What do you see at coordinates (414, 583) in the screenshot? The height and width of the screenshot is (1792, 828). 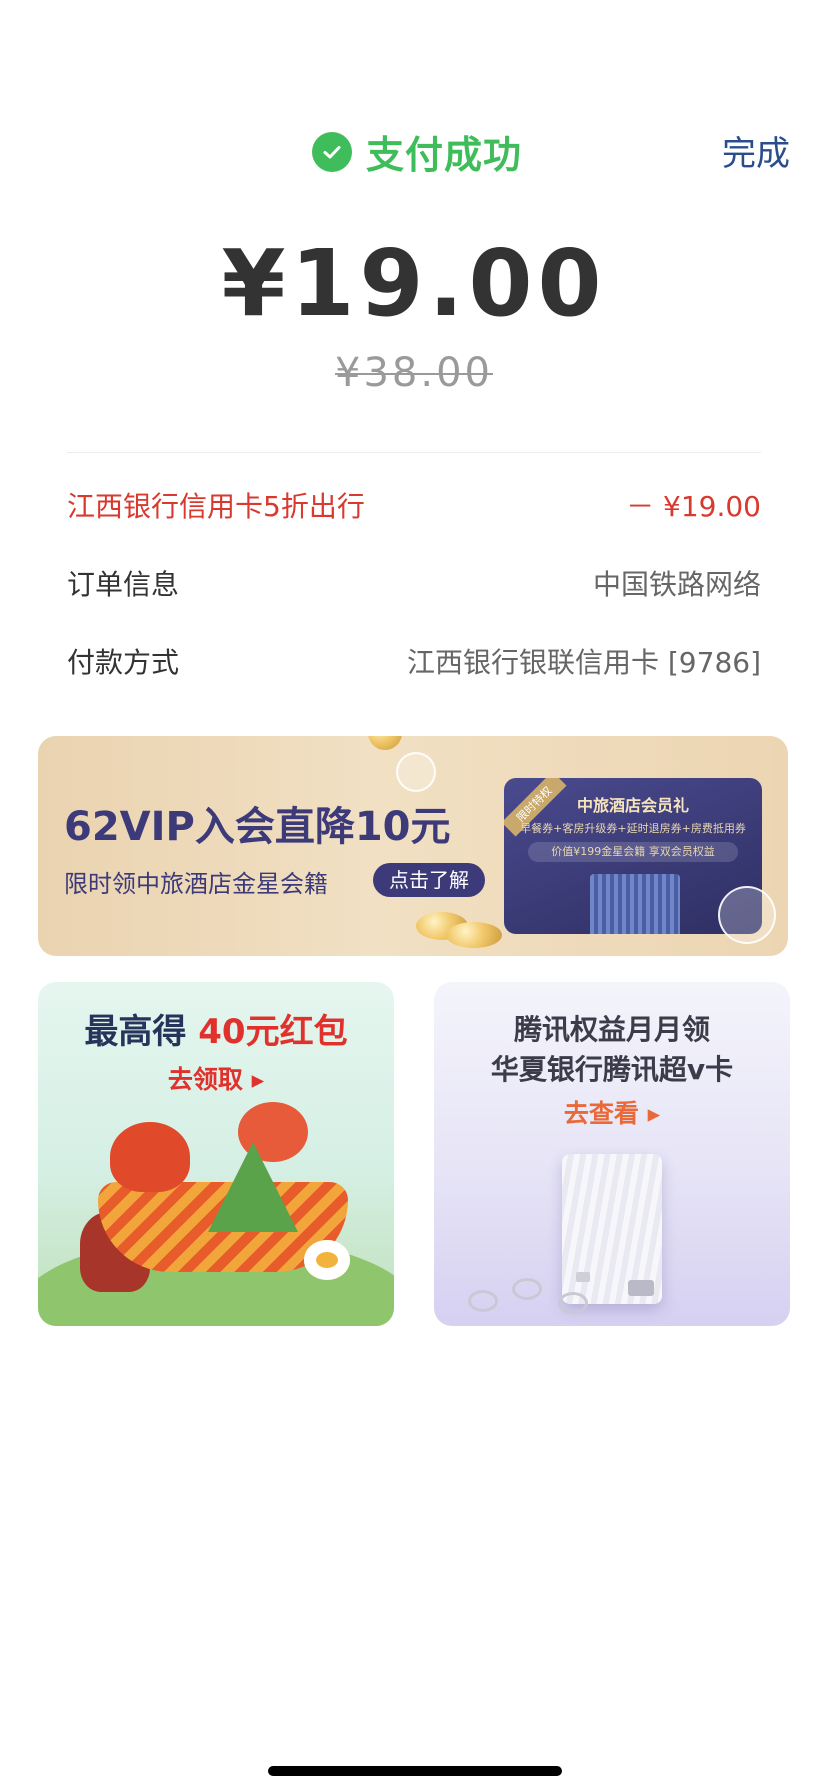 I see `order-info-row: 订单信息 中国铁路网络` at bounding box center [414, 583].